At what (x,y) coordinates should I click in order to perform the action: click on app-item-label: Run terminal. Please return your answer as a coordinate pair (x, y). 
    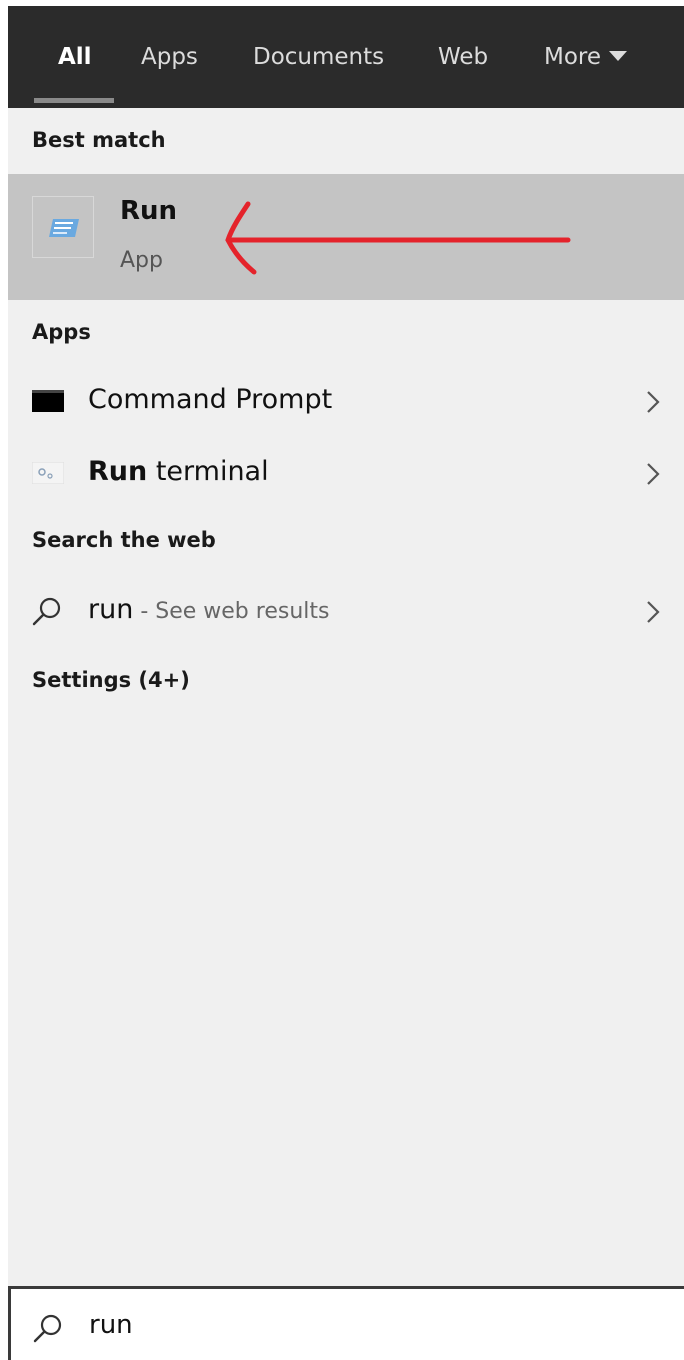
    Looking at the image, I should click on (178, 471).